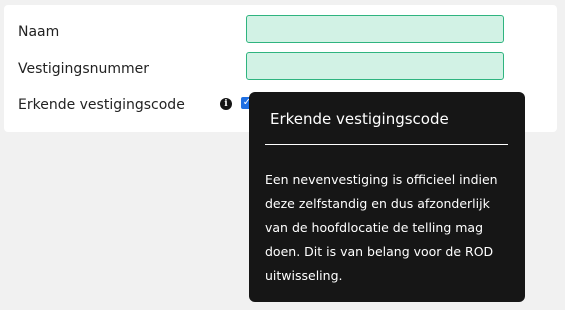 Image resolution: width=565 pixels, height=310 pixels. Describe the element at coordinates (381, 179) in the screenshot. I see `tooltip-line: Een nevenvestiging is officieel indien` at that location.